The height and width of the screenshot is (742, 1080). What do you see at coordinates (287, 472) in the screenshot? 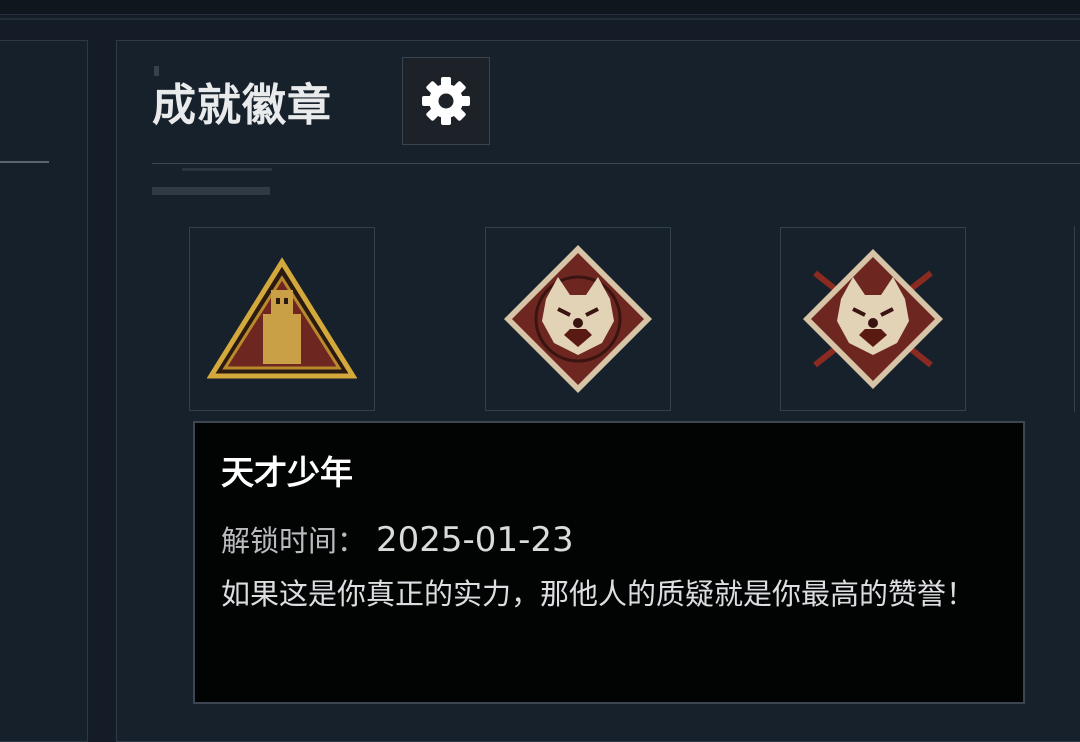
I see `badge-name: 天才少年` at bounding box center [287, 472].